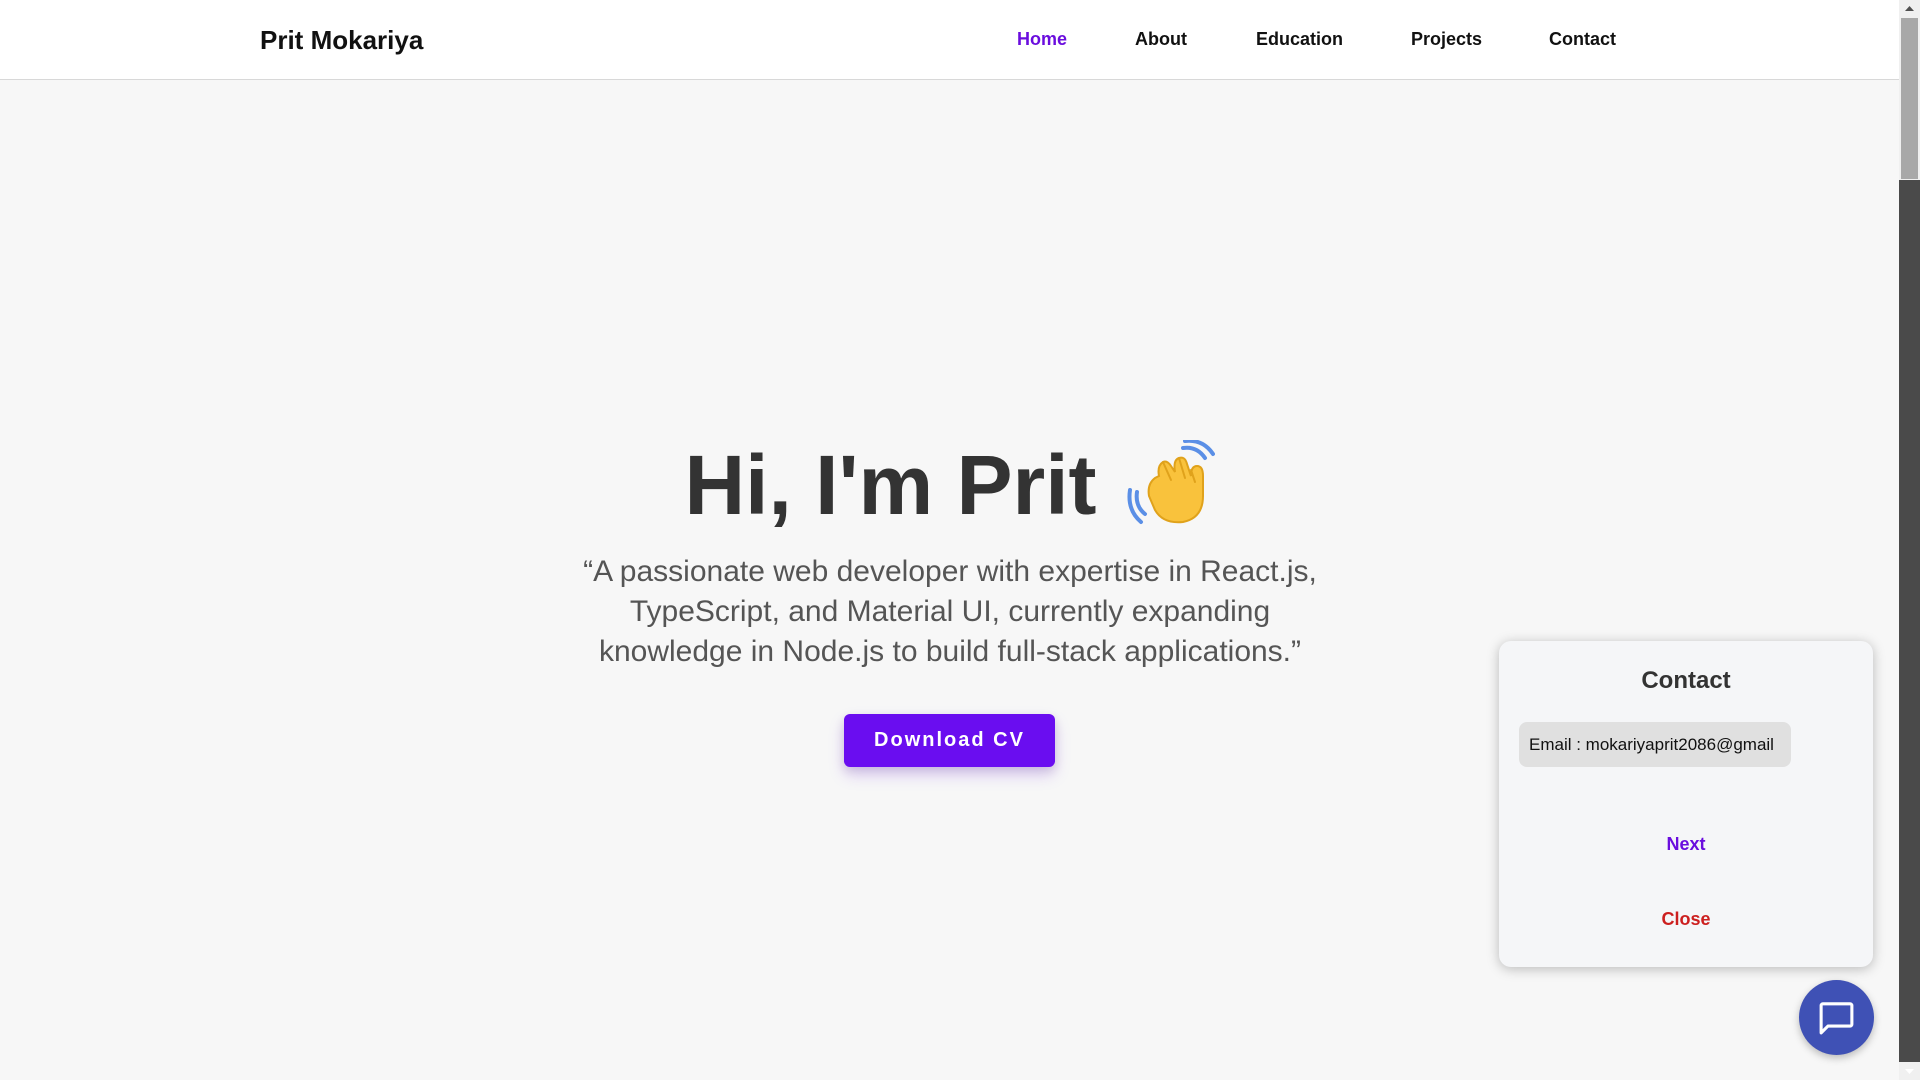 This screenshot has width=1920, height=1080. What do you see at coordinates (1686, 919) in the screenshot?
I see `close-button: Close` at bounding box center [1686, 919].